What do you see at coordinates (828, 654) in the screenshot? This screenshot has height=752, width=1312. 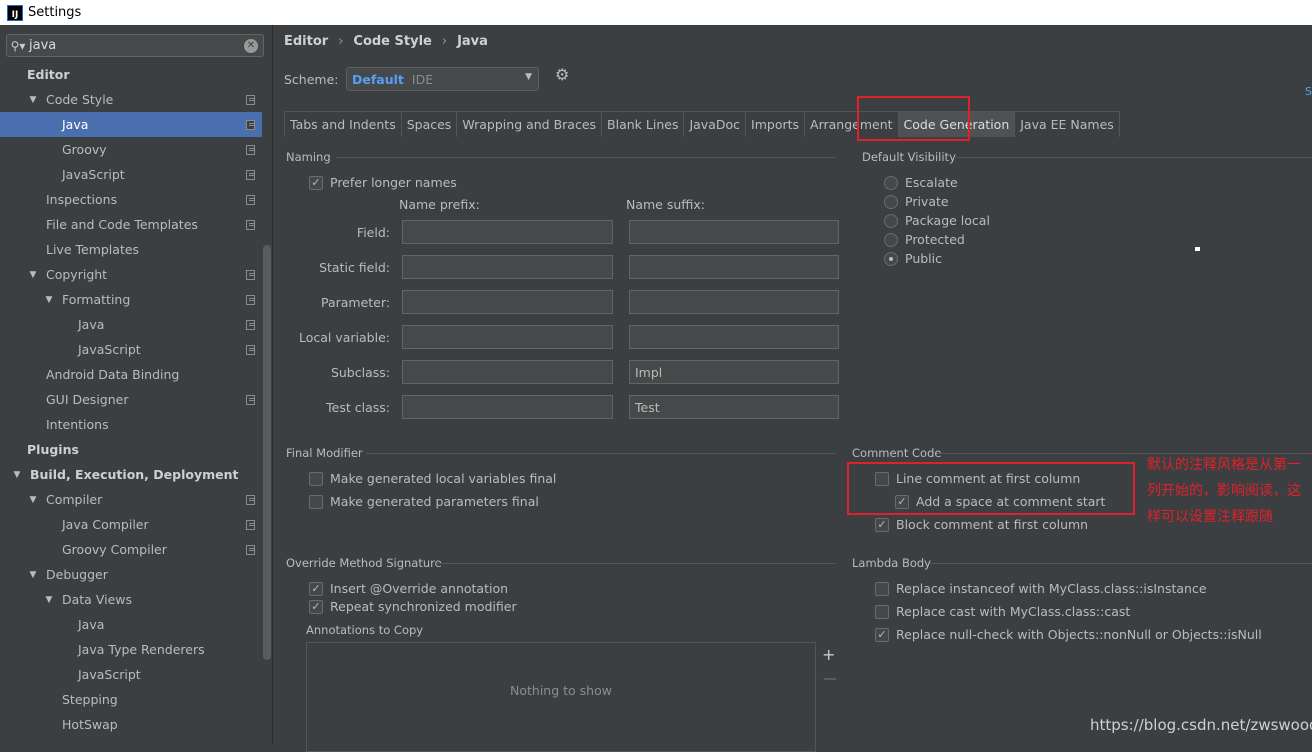 I see `add-icon: +` at bounding box center [828, 654].